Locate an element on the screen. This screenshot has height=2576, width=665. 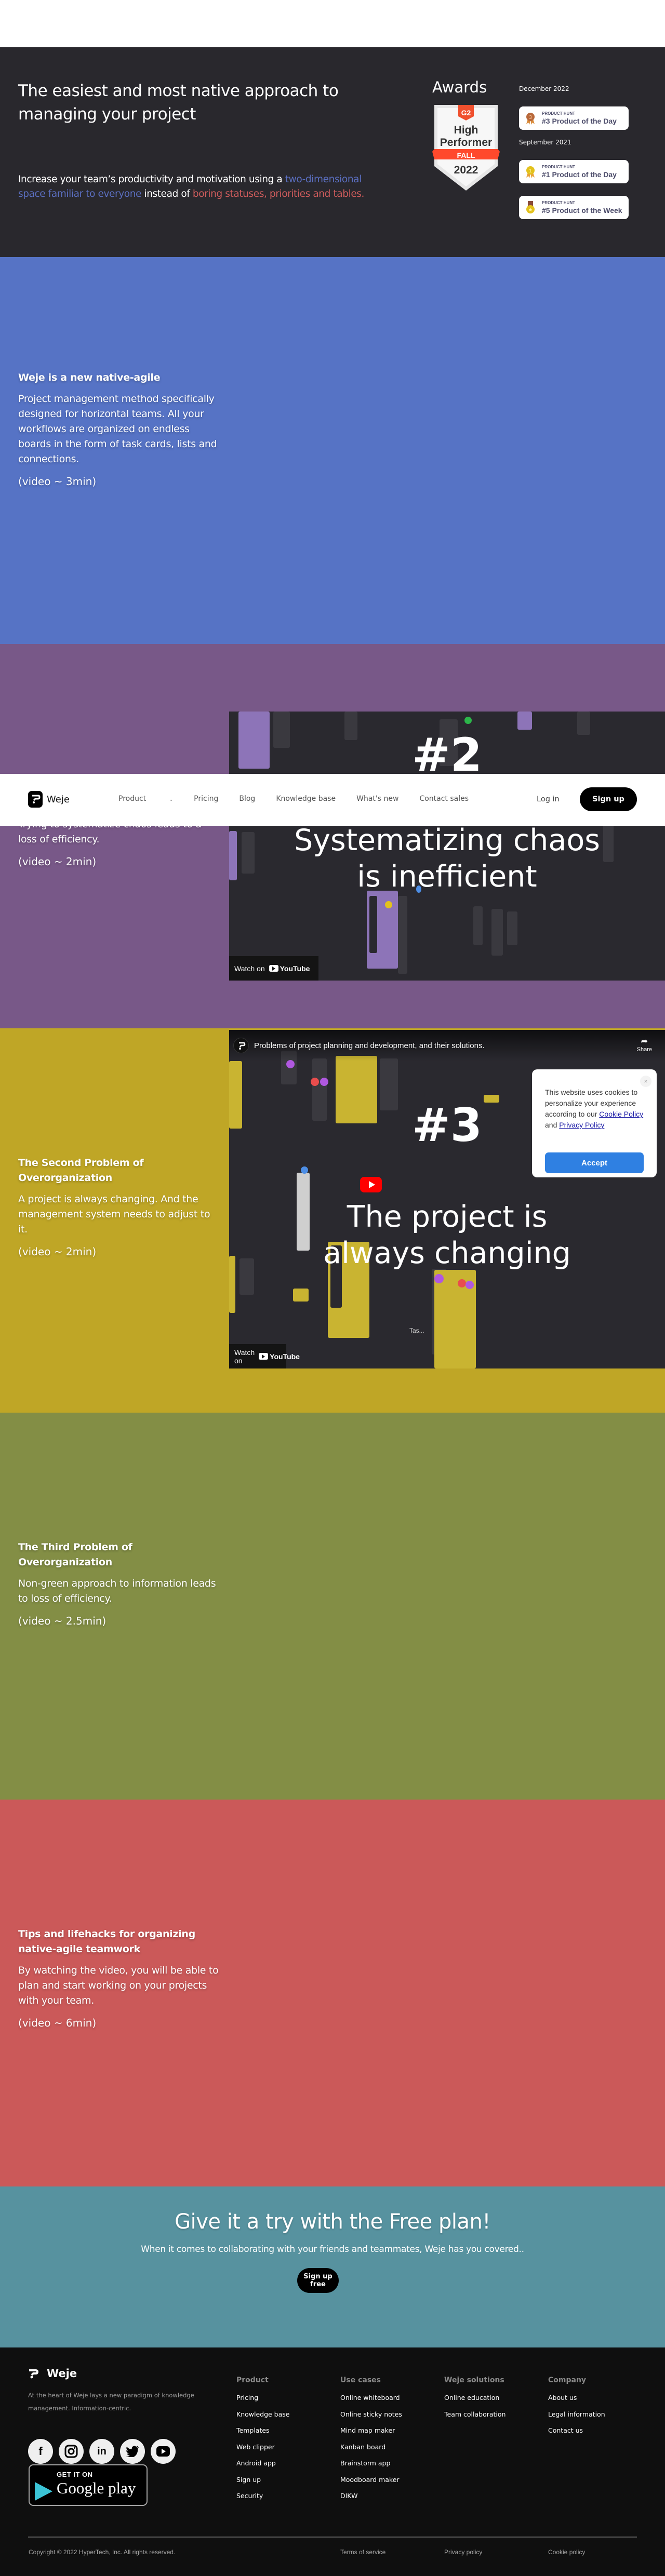
footer-link: About us is located at coordinates (576, 2398).